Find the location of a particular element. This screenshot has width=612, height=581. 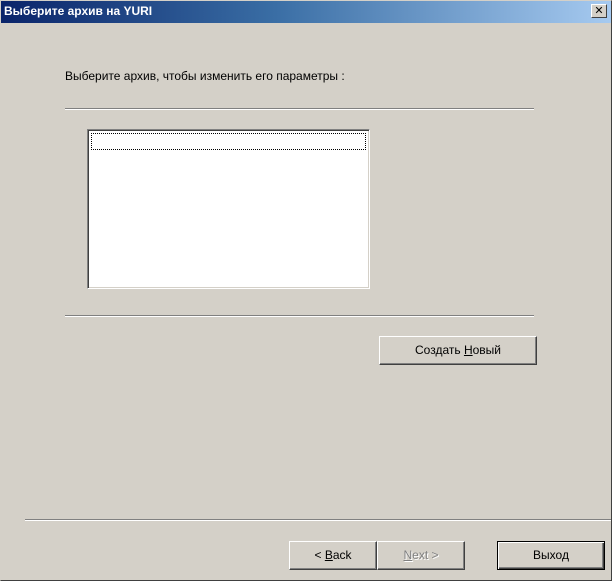

back-label: < is located at coordinates (319, 555).